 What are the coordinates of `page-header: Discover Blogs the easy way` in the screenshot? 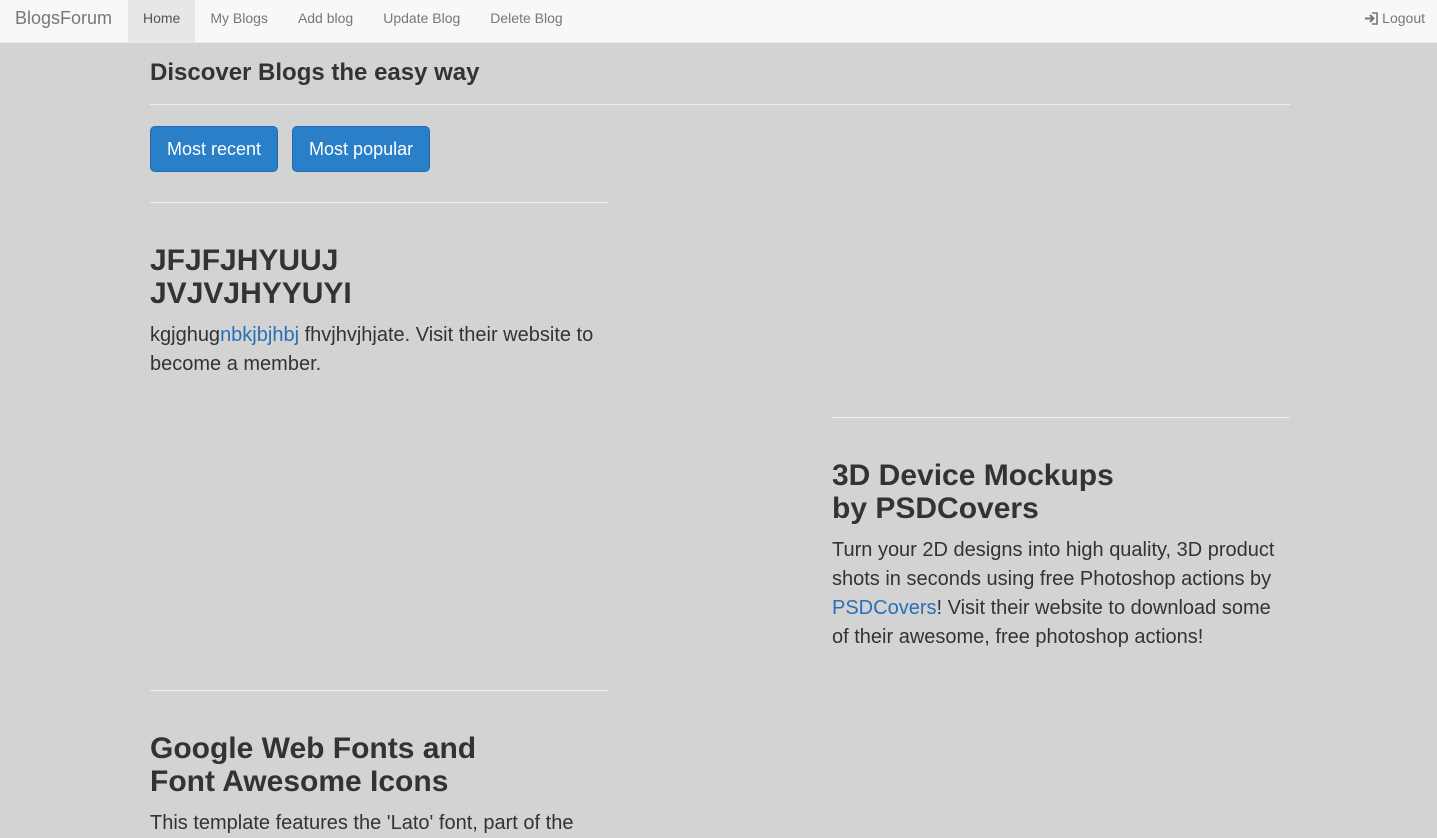 It's located at (720, 81).